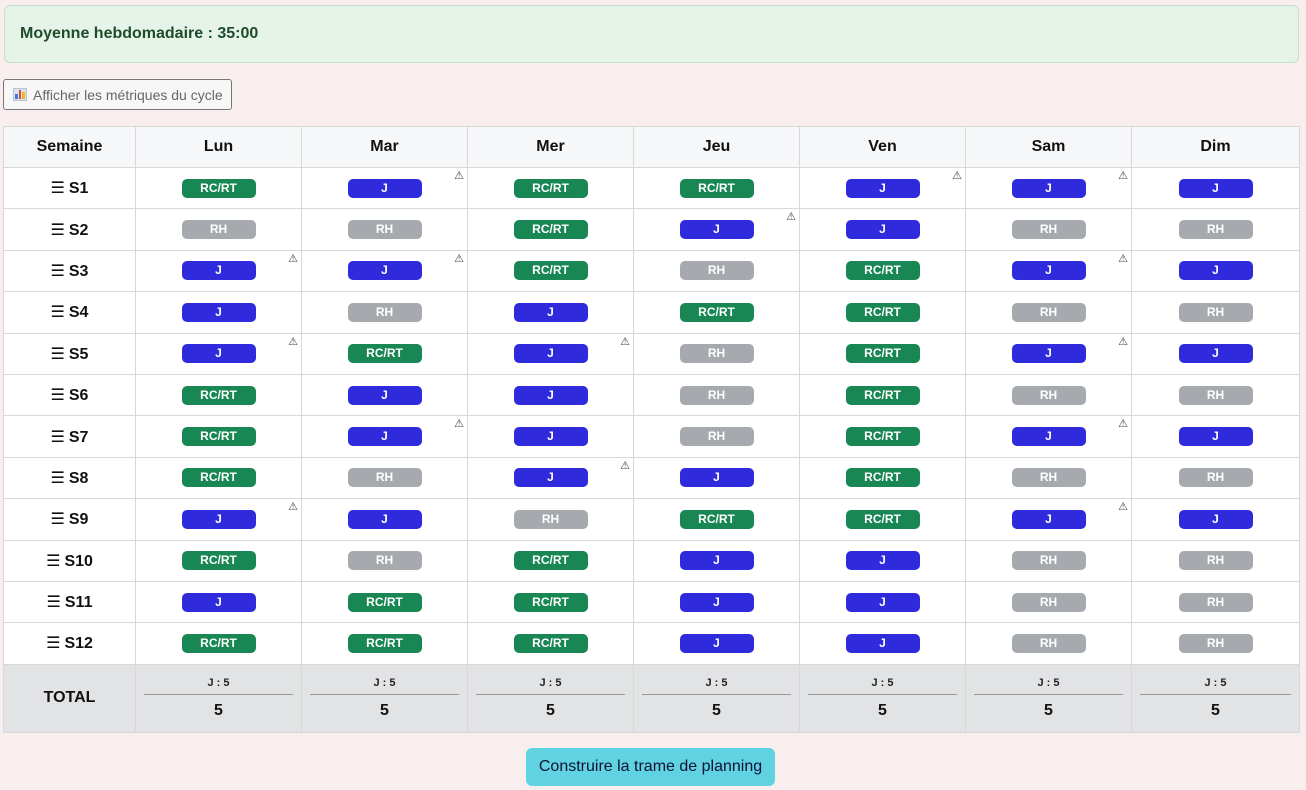 This screenshot has width=1306, height=790. What do you see at coordinates (69, 519) in the screenshot?
I see `week-label-cell: ☰ S9` at bounding box center [69, 519].